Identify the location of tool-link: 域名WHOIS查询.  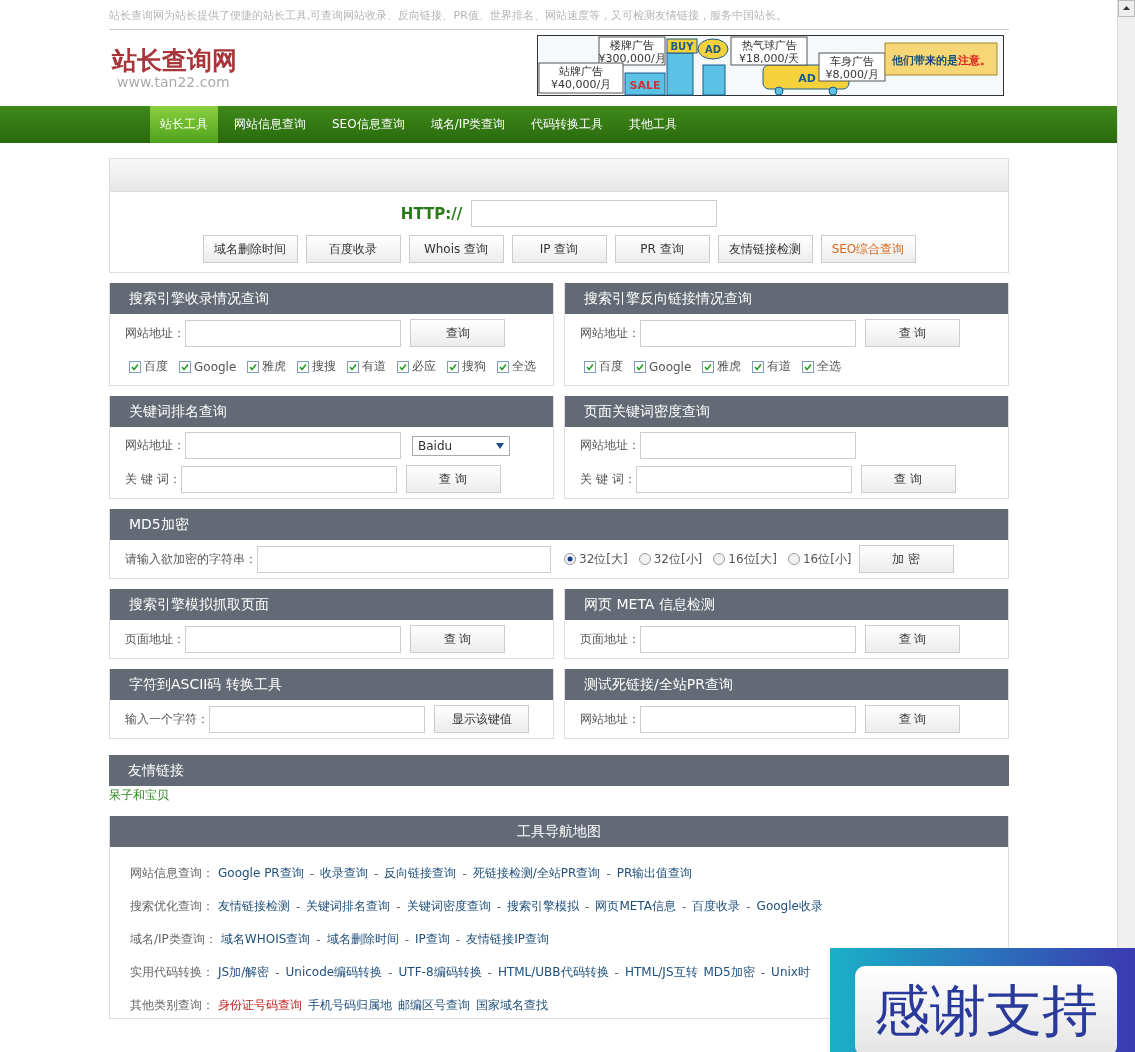
(265, 939).